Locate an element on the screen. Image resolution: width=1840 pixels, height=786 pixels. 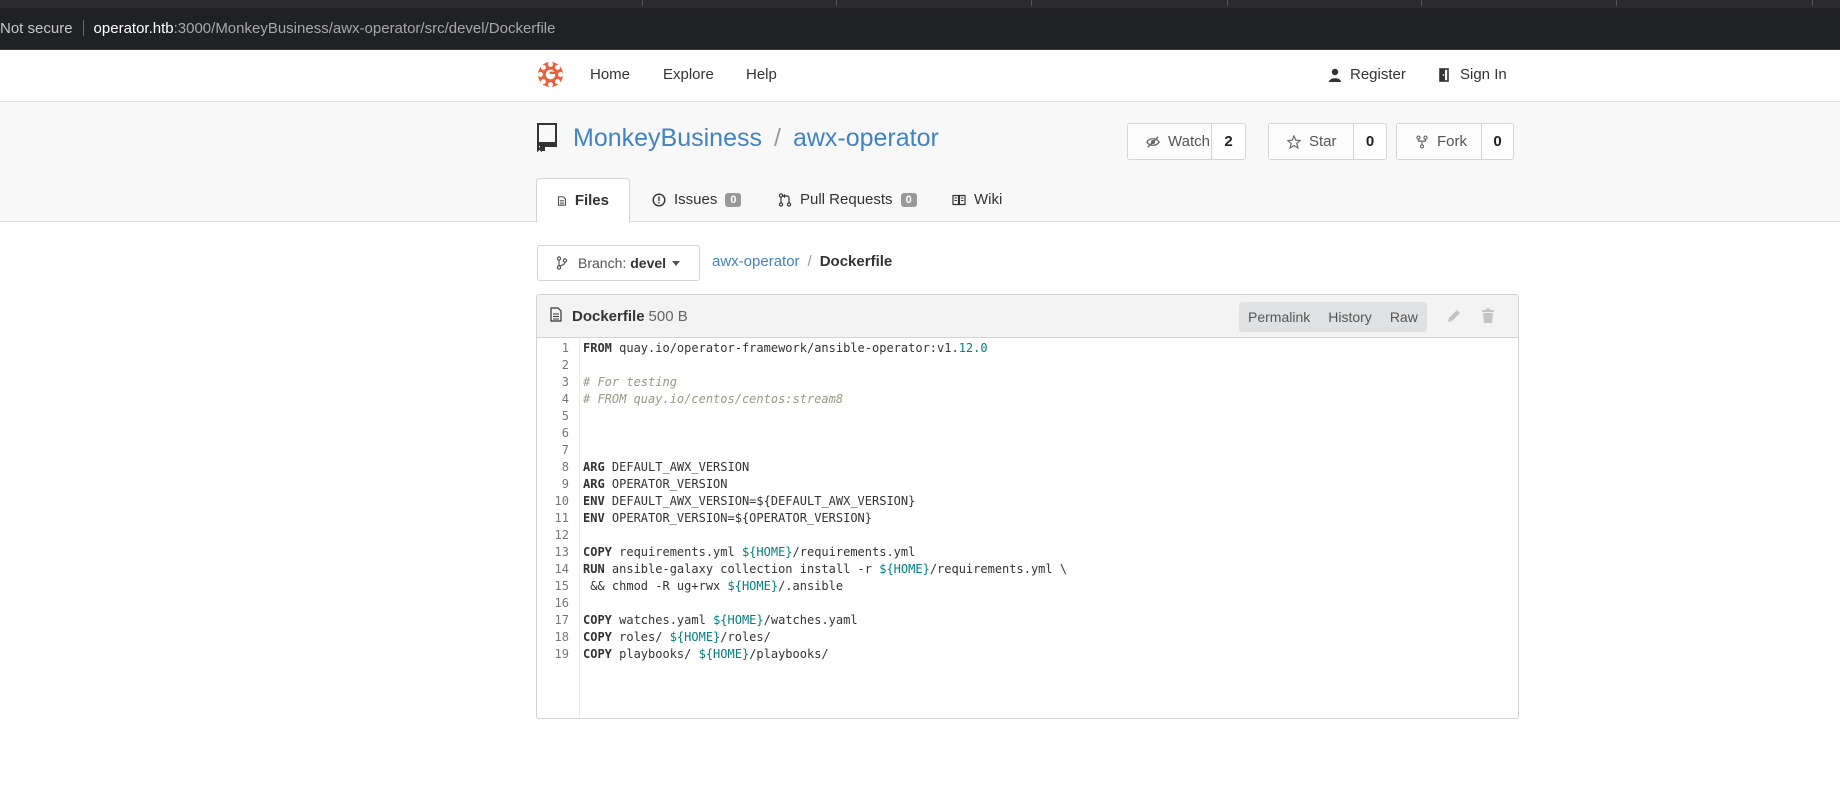
line-number: 19 is located at coordinates (558, 654).